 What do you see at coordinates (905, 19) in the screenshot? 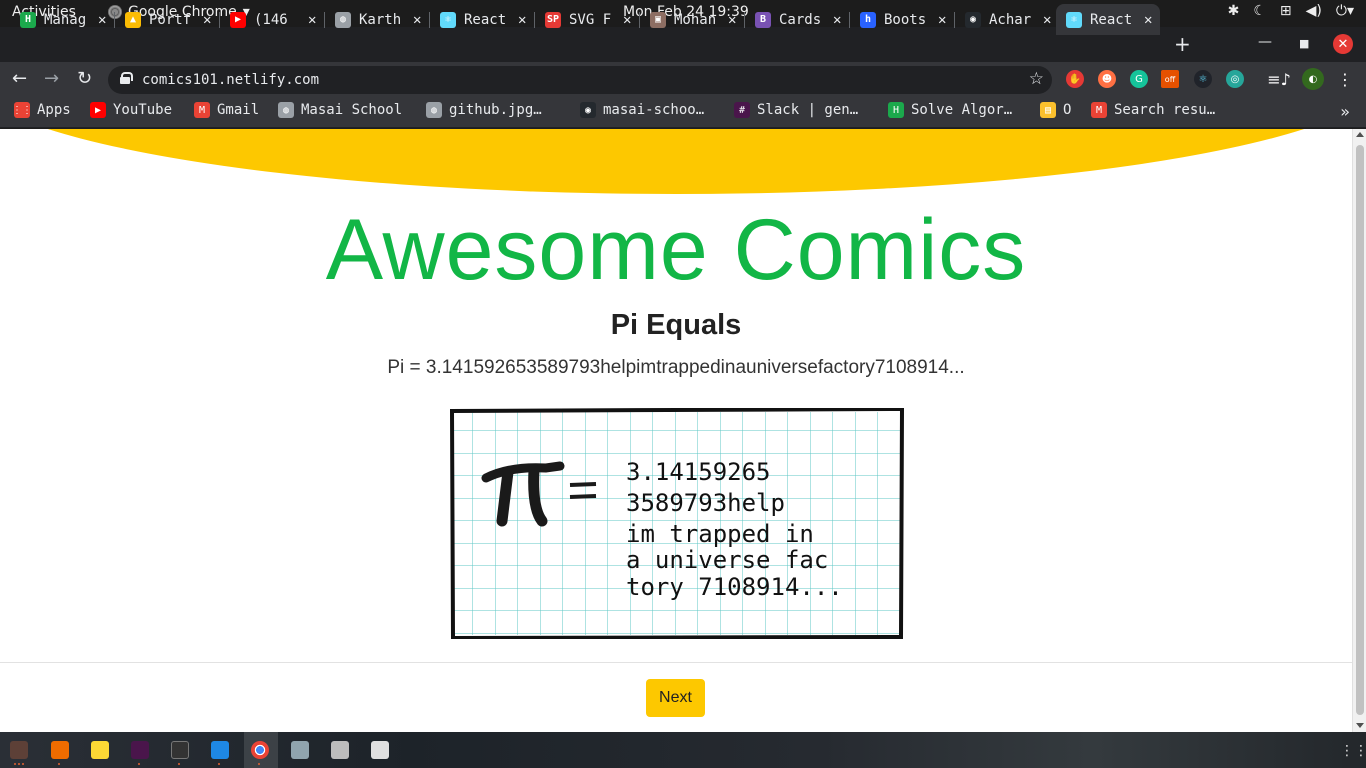
I see `tab-title: Boots` at bounding box center [905, 19].